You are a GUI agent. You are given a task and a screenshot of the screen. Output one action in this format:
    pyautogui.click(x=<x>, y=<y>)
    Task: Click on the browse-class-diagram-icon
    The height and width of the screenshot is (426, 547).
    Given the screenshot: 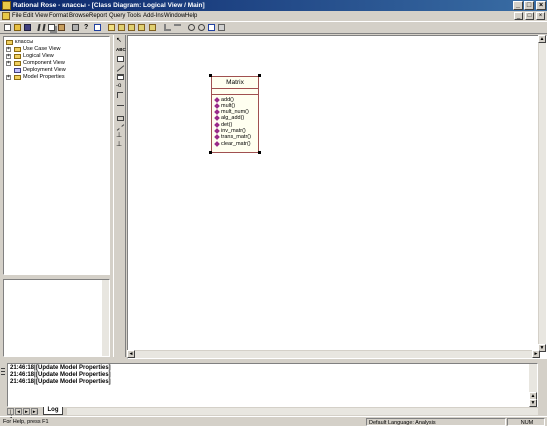 What is the action you would take?
    pyautogui.click(x=111, y=27)
    